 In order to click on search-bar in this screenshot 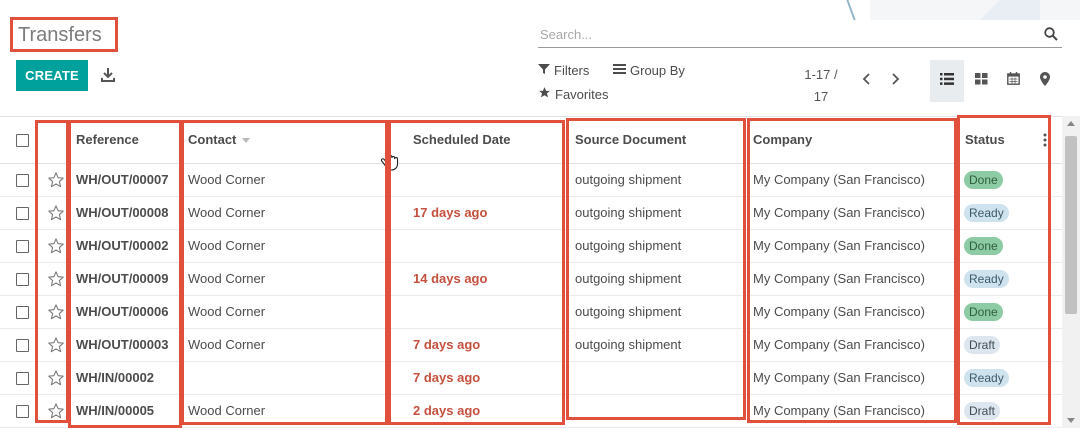, I will do `click(800, 35)`.